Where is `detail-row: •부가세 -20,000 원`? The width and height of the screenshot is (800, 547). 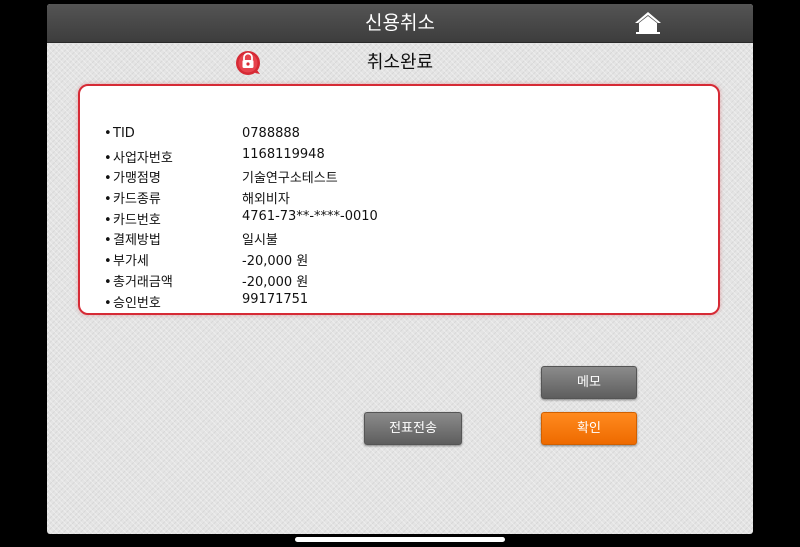
detail-row: •부가세 -20,000 원 is located at coordinates (404, 258).